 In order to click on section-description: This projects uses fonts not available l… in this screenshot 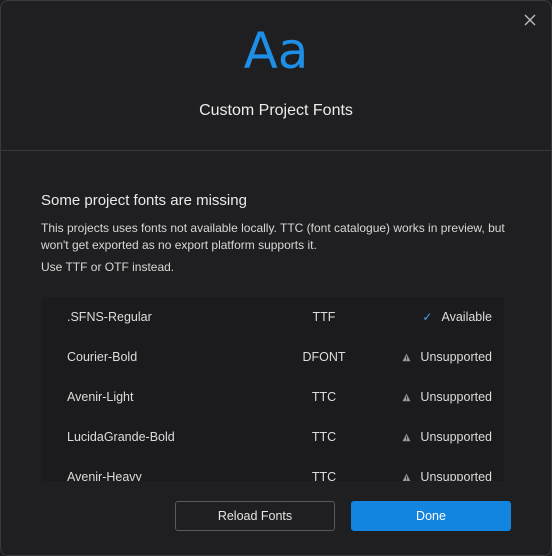, I will do `click(273, 236)`.